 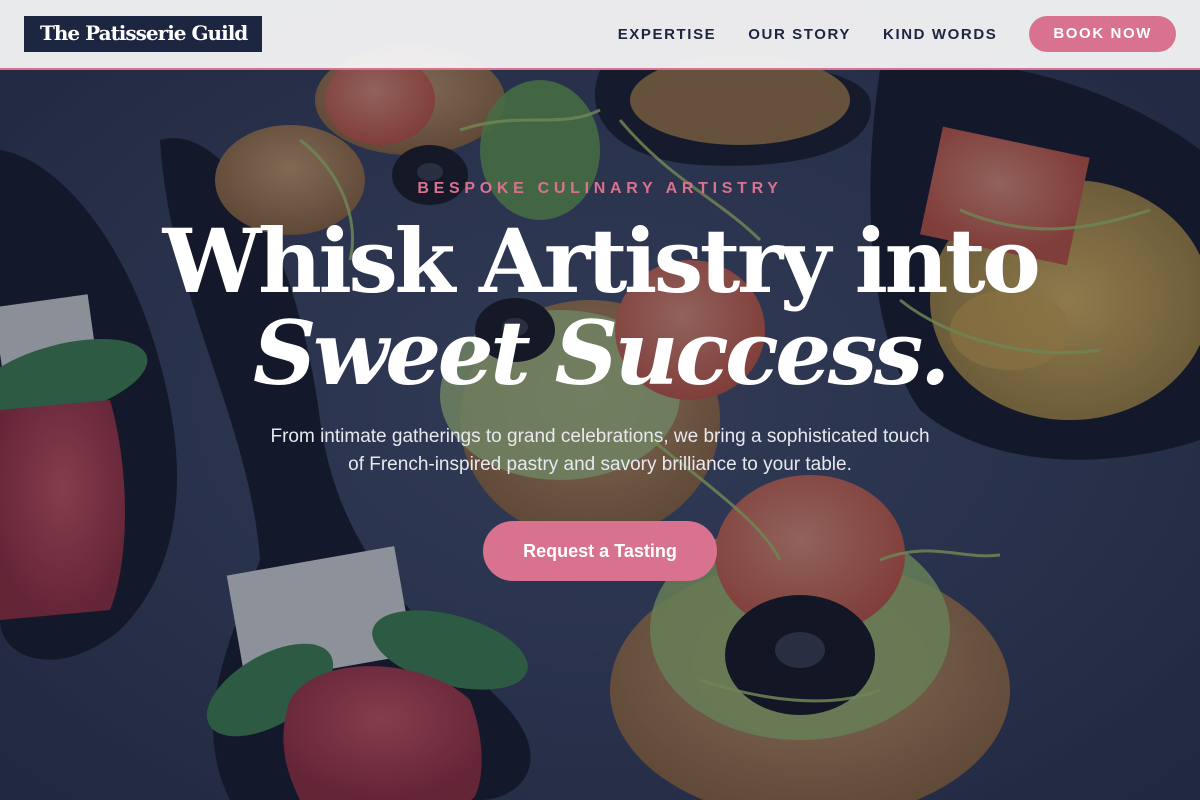 What do you see at coordinates (940, 34) in the screenshot?
I see `nav-link-kind-words: KIND WORDS` at bounding box center [940, 34].